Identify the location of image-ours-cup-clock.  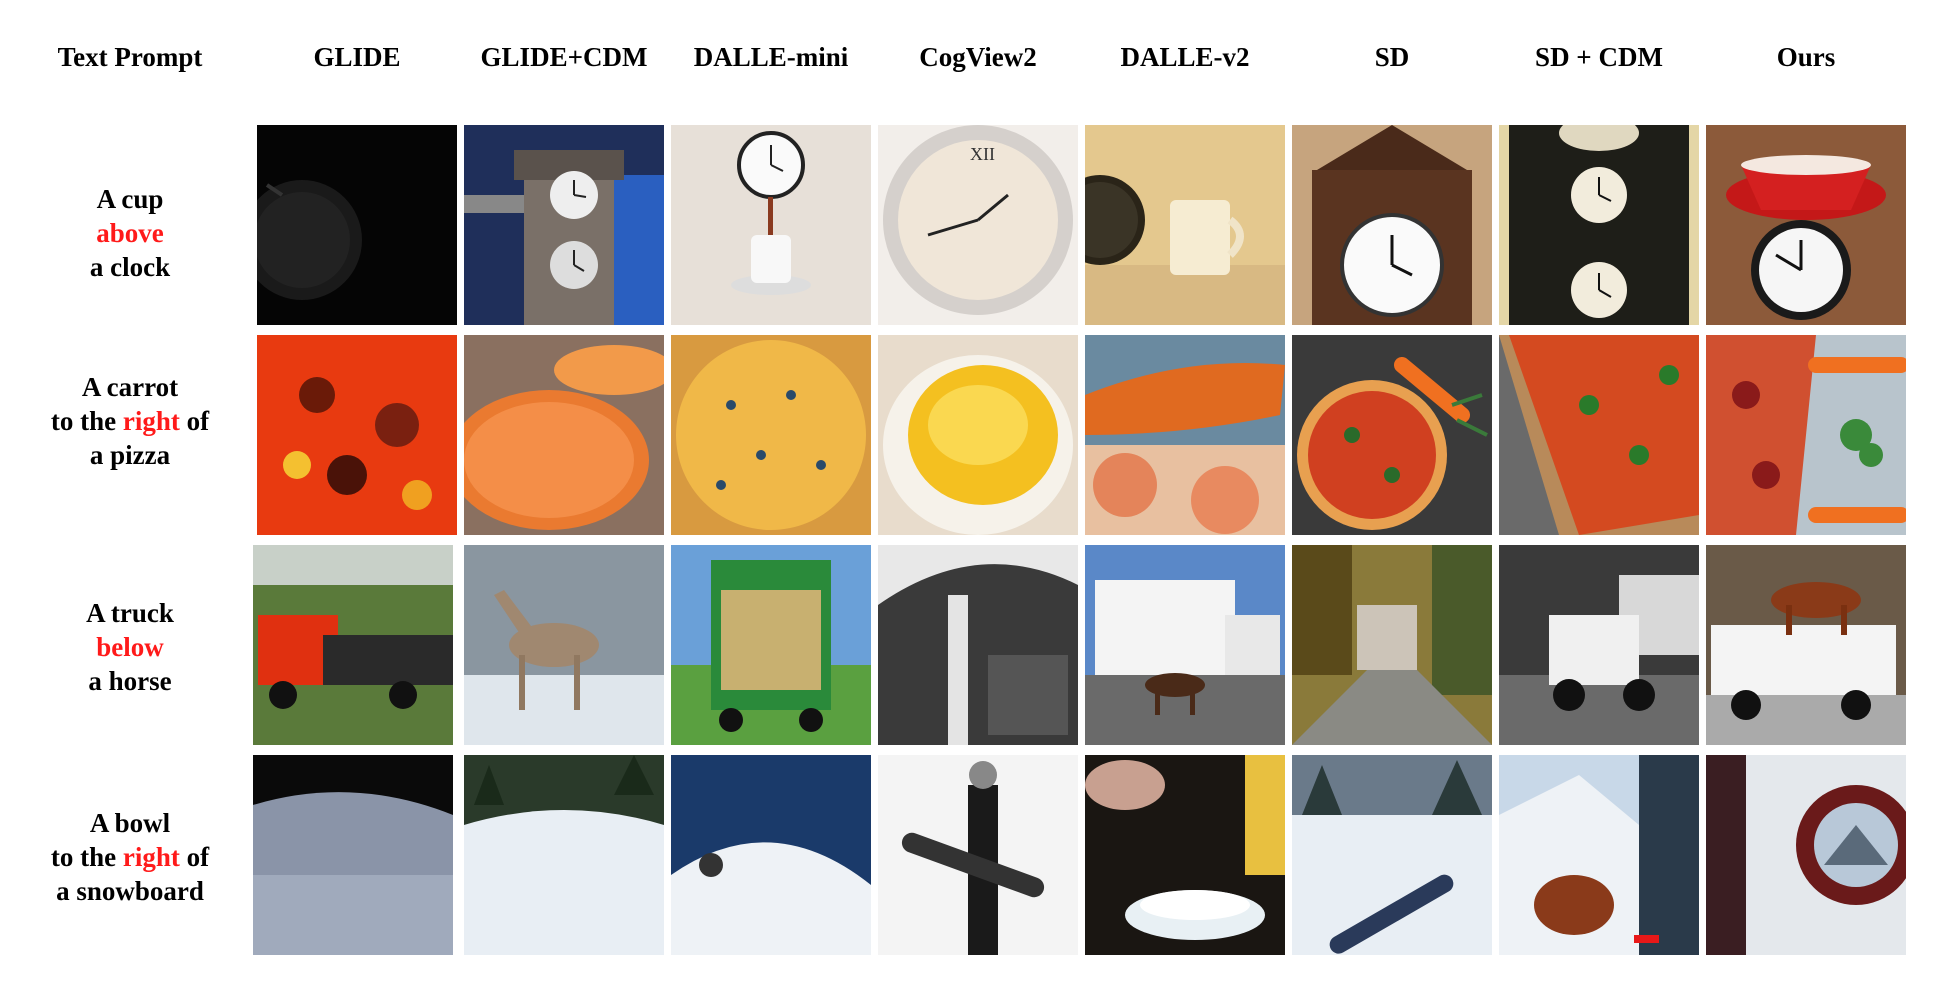
(1806, 225).